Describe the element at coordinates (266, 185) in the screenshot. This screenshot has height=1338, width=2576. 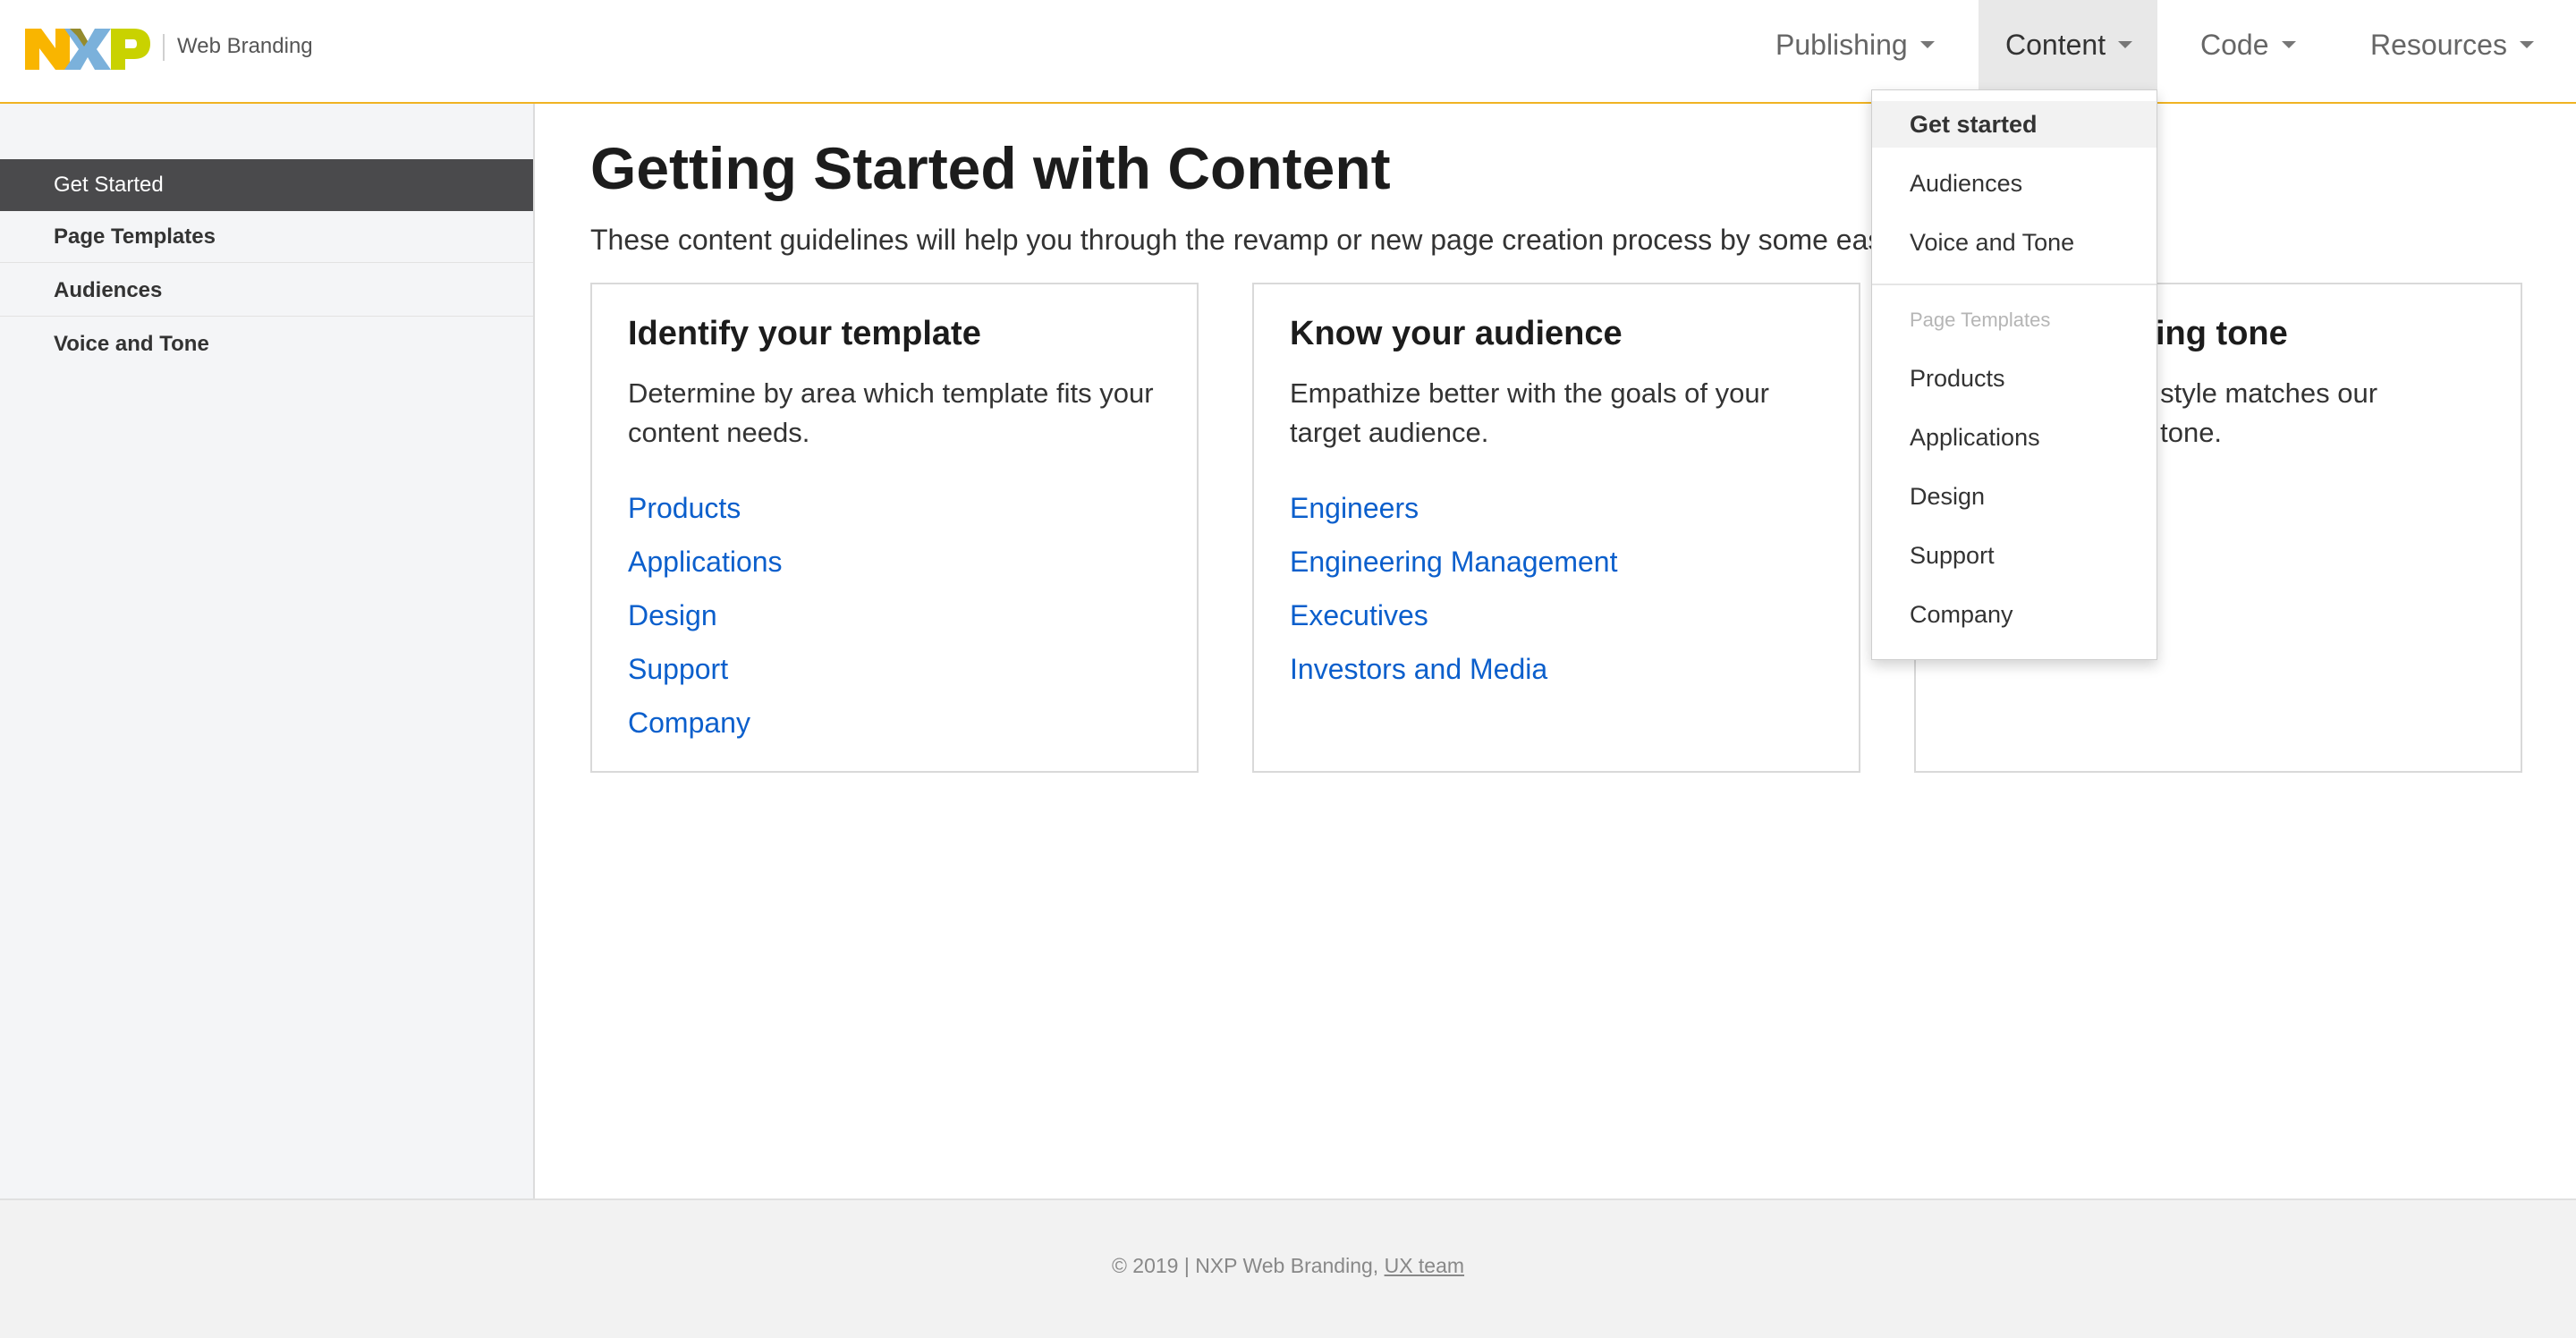
I see `sidebar-item-get-started: Get Started` at that location.